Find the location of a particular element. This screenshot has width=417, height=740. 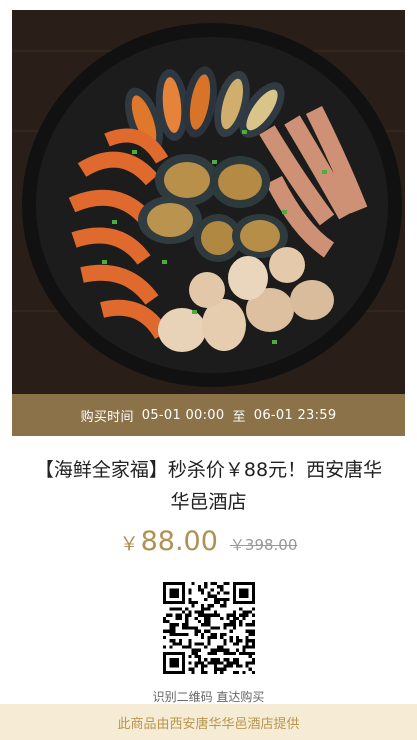

qr-code is located at coordinates (209, 628).